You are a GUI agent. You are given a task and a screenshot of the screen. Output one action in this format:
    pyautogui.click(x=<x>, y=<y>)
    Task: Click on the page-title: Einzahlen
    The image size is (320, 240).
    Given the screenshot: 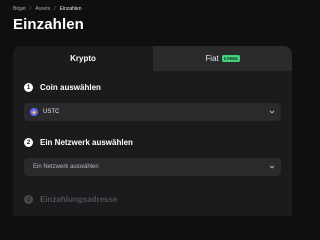 What is the action you would take?
    pyautogui.click(x=48, y=24)
    